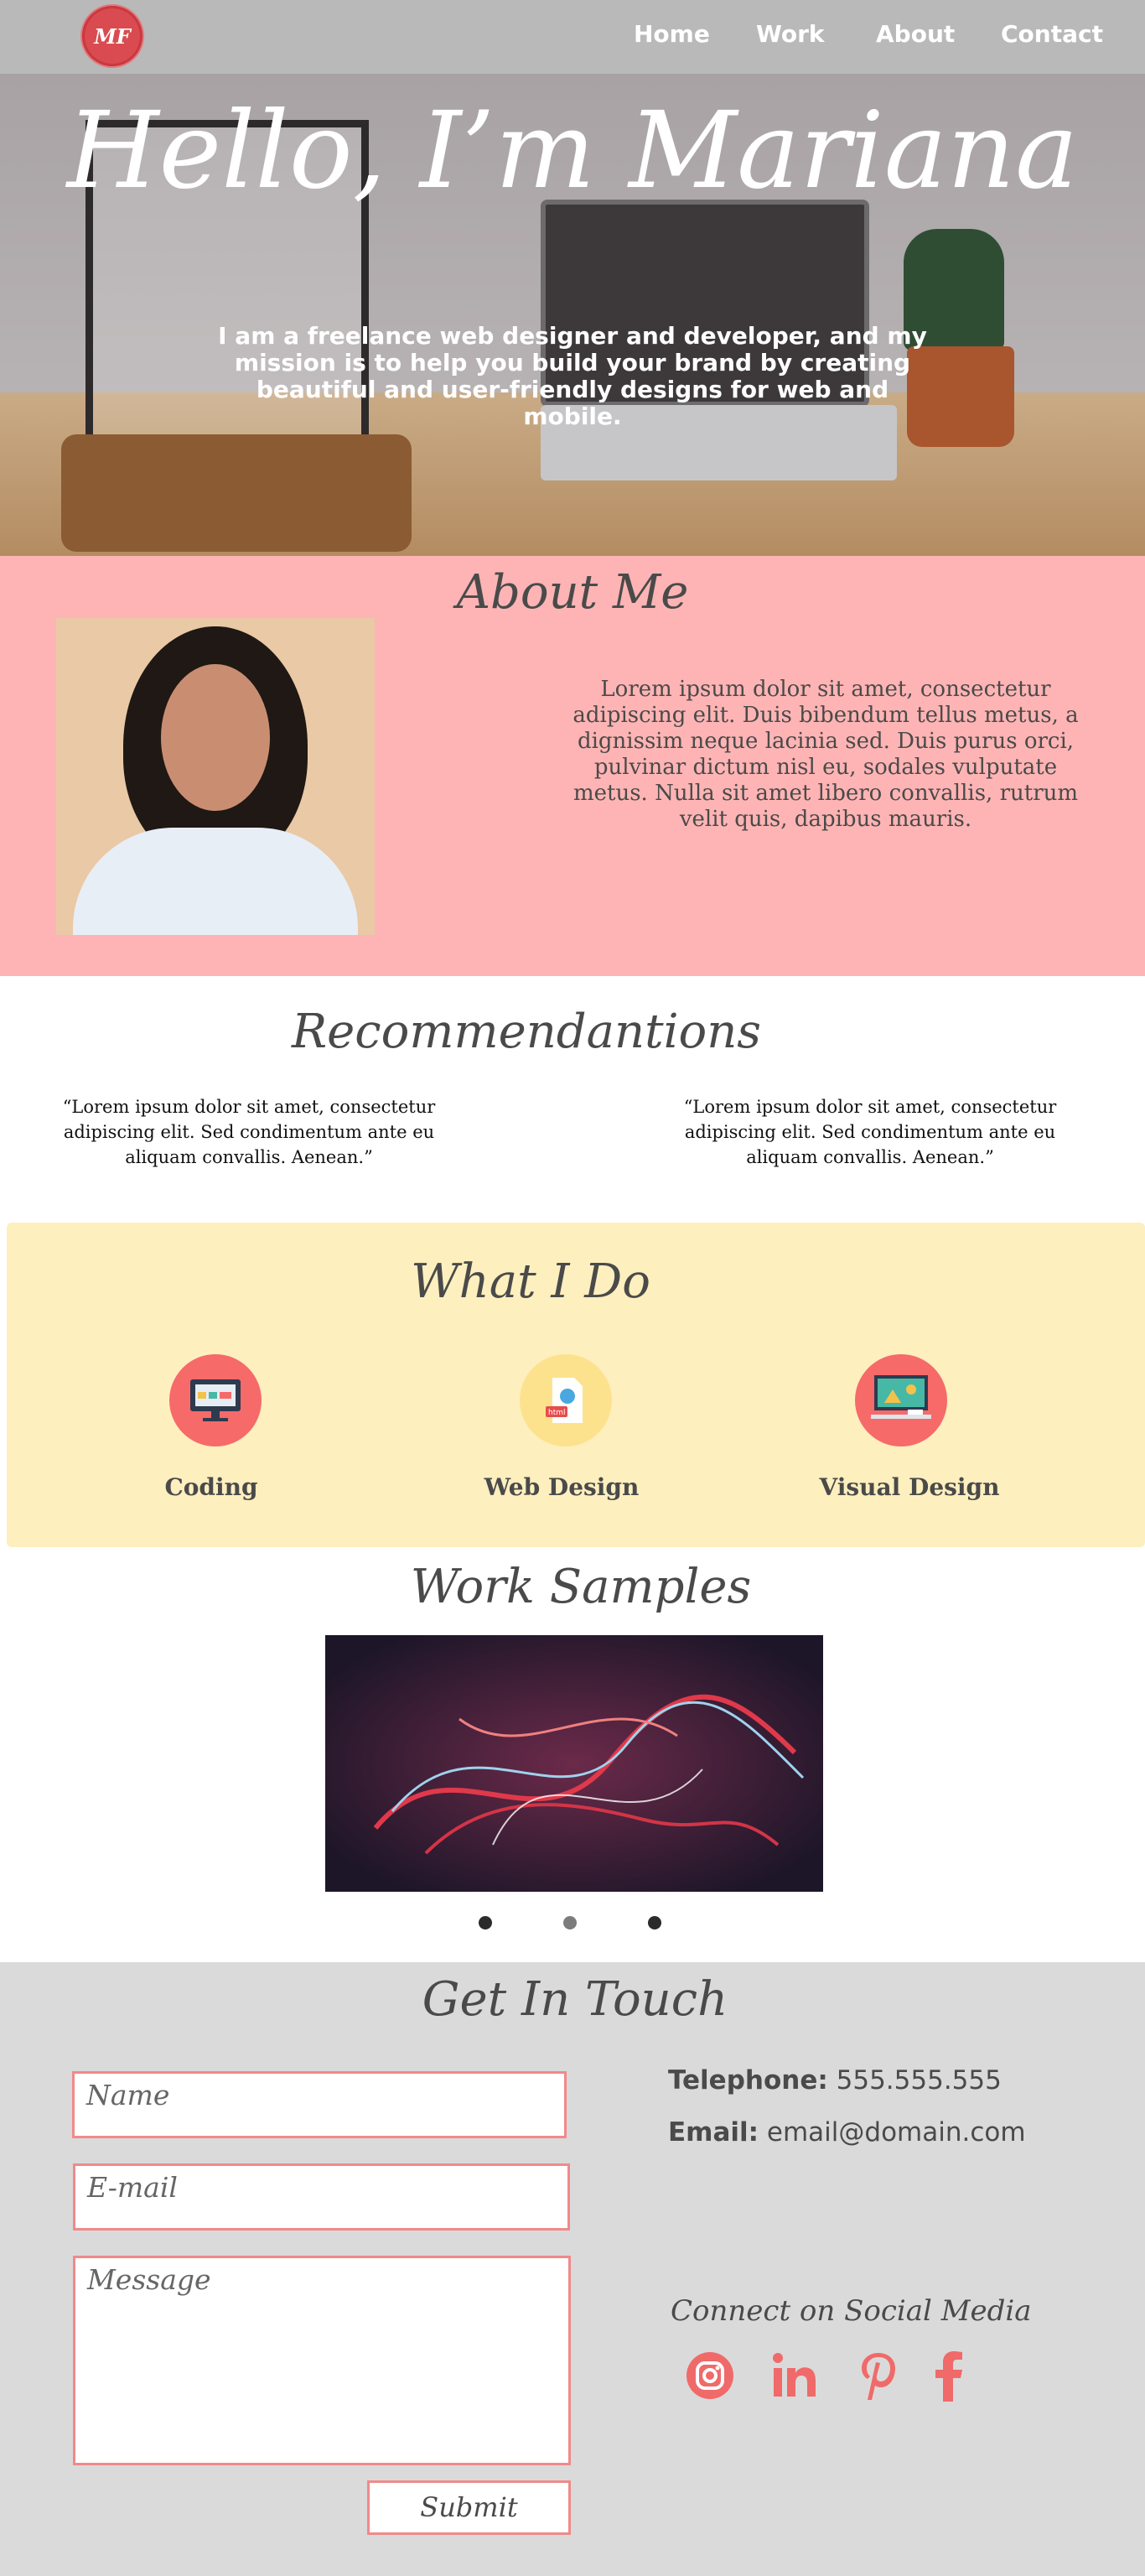  Describe the element at coordinates (574, 1763) in the screenshot. I see `work-sample-image` at that location.